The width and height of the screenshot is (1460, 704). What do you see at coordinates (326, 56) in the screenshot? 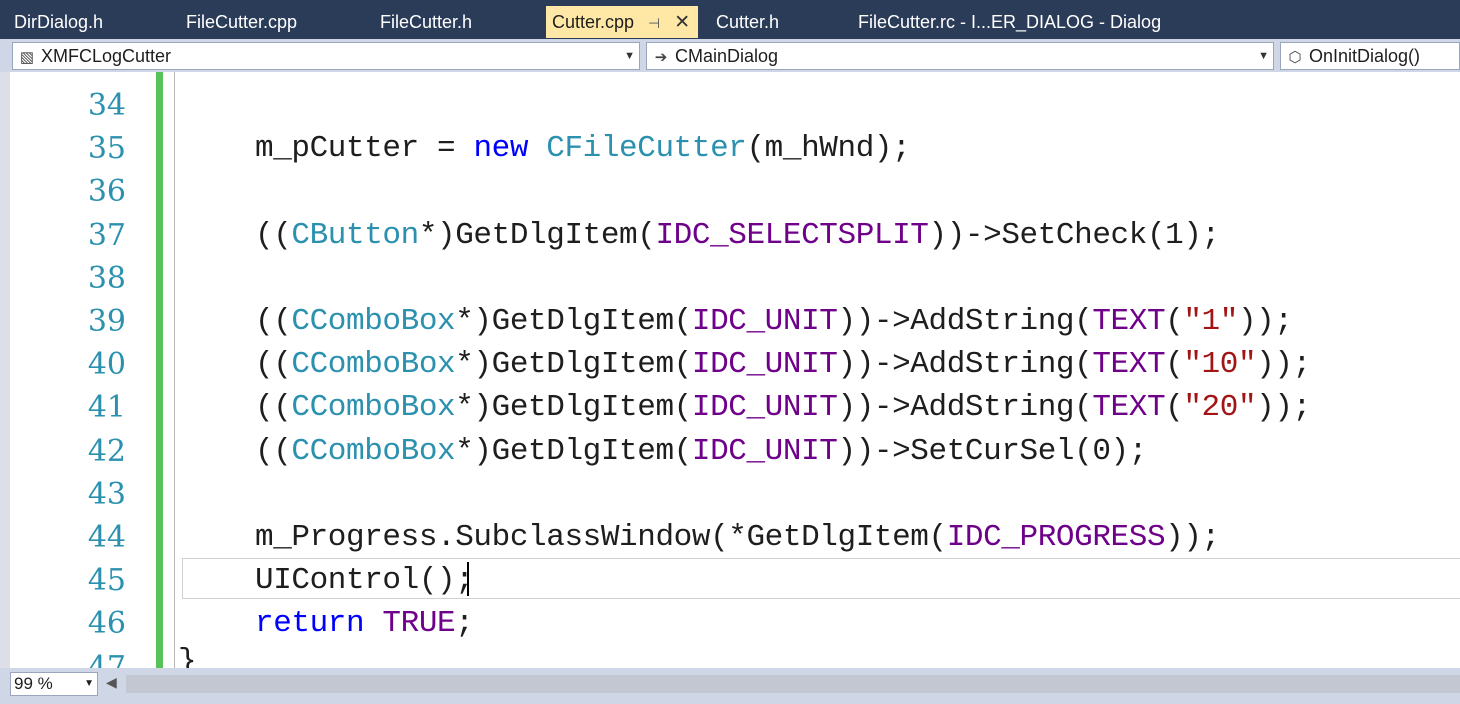
I see `project-dropdown: ▧ XMFCLogCutter ▼` at bounding box center [326, 56].